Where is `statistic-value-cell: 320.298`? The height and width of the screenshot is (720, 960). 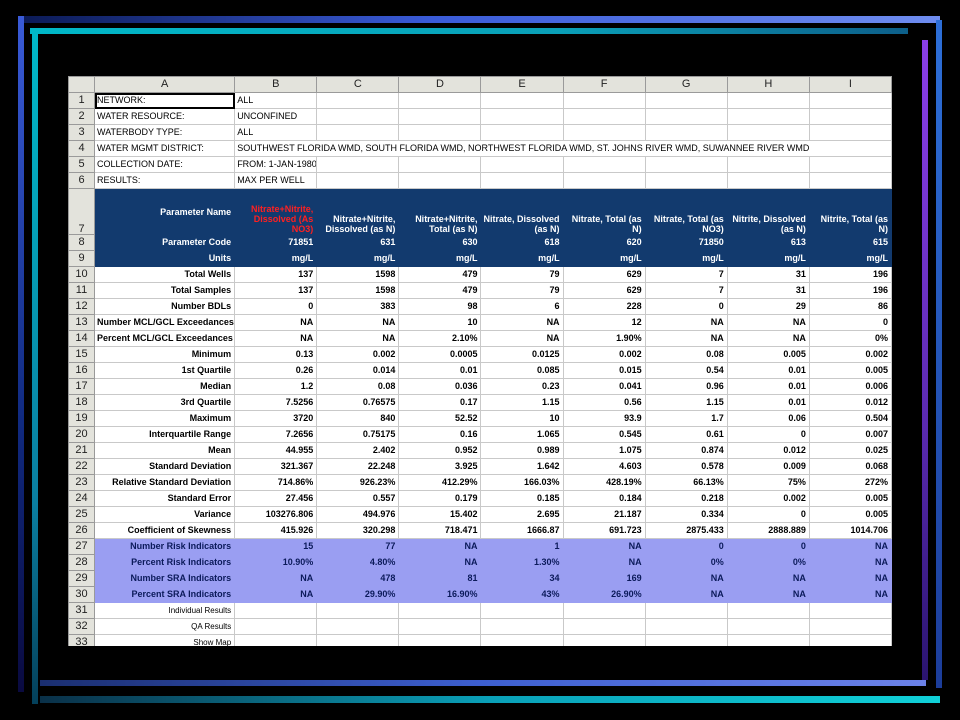 statistic-value-cell: 320.298 is located at coordinates (358, 530).